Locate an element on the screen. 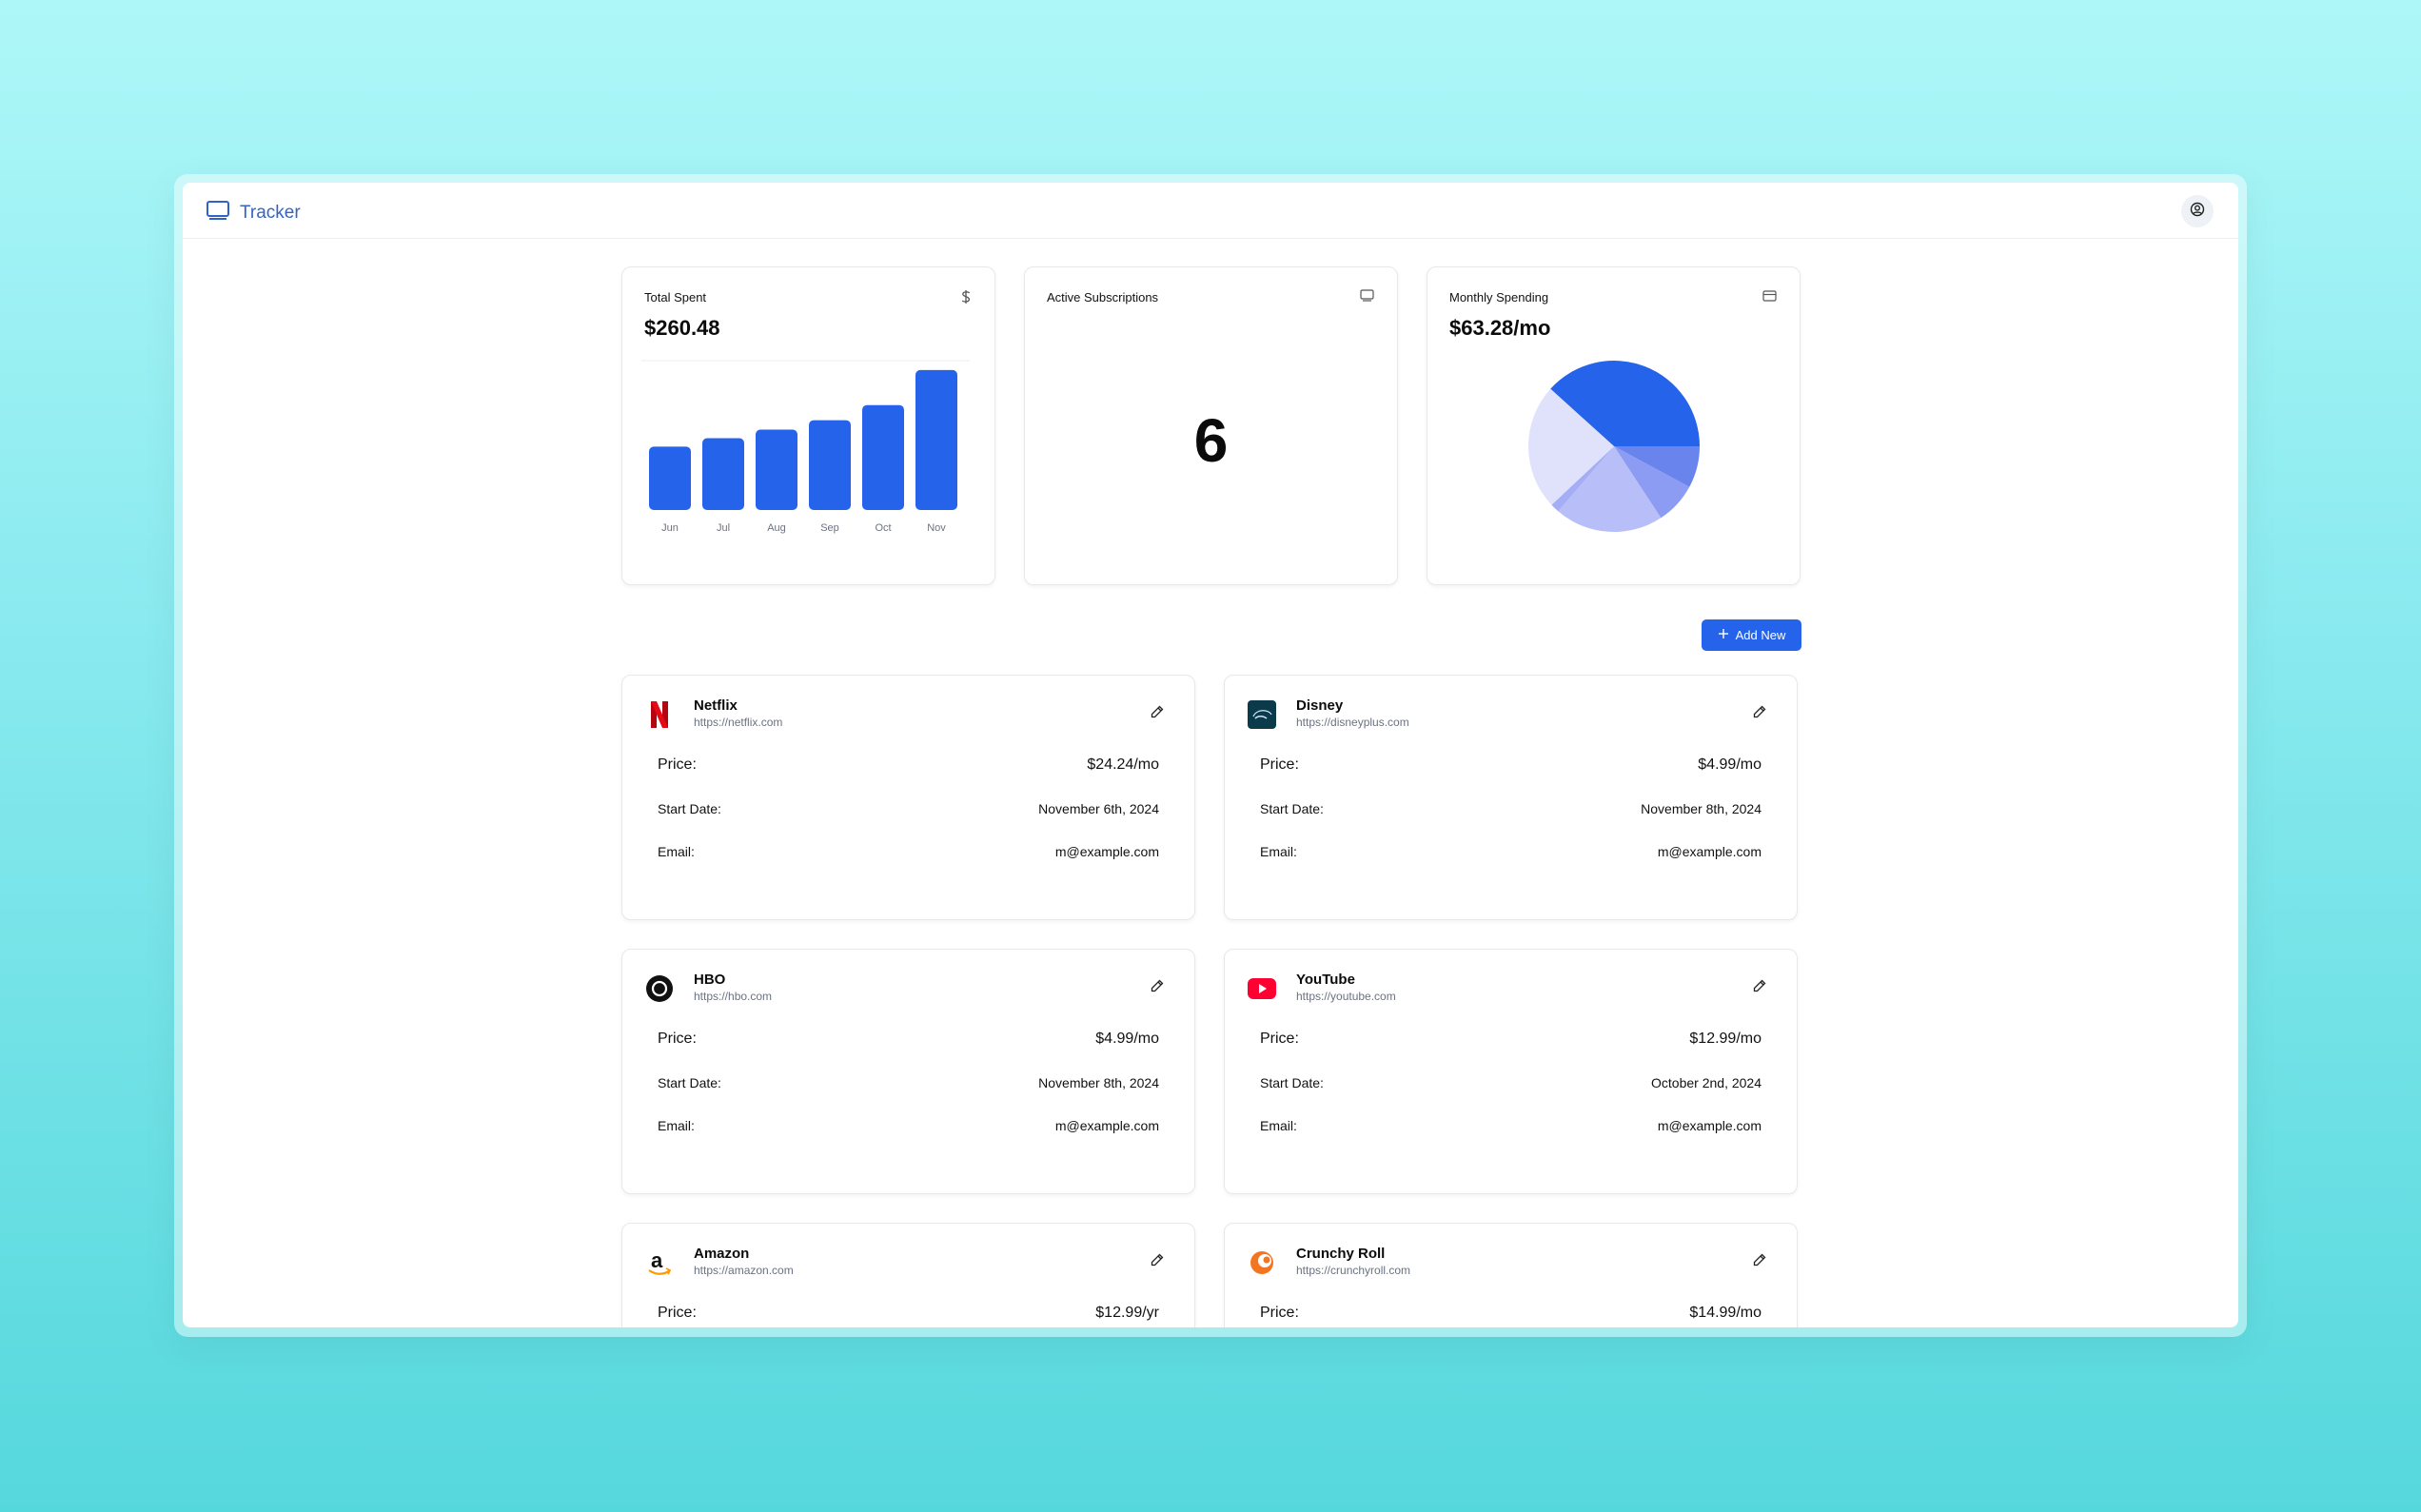 Image resolution: width=2421 pixels, height=1512 pixels. amazon-logo-icon: a is located at coordinates (659, 1262).